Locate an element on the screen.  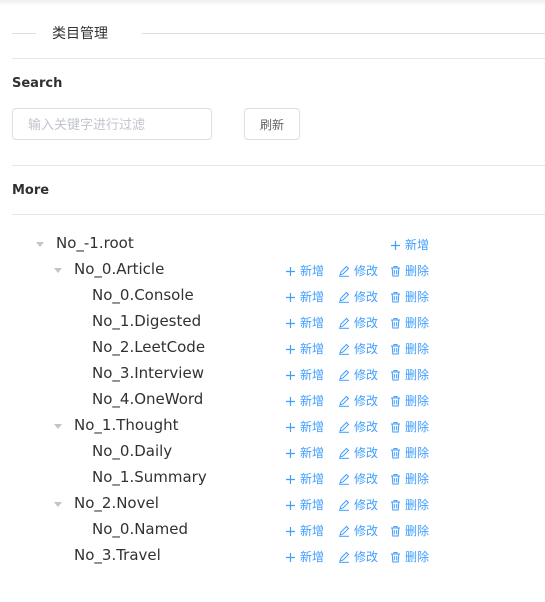
tree-node: No_3.Interview 新增 修改 删除 is located at coordinates (272, 374).